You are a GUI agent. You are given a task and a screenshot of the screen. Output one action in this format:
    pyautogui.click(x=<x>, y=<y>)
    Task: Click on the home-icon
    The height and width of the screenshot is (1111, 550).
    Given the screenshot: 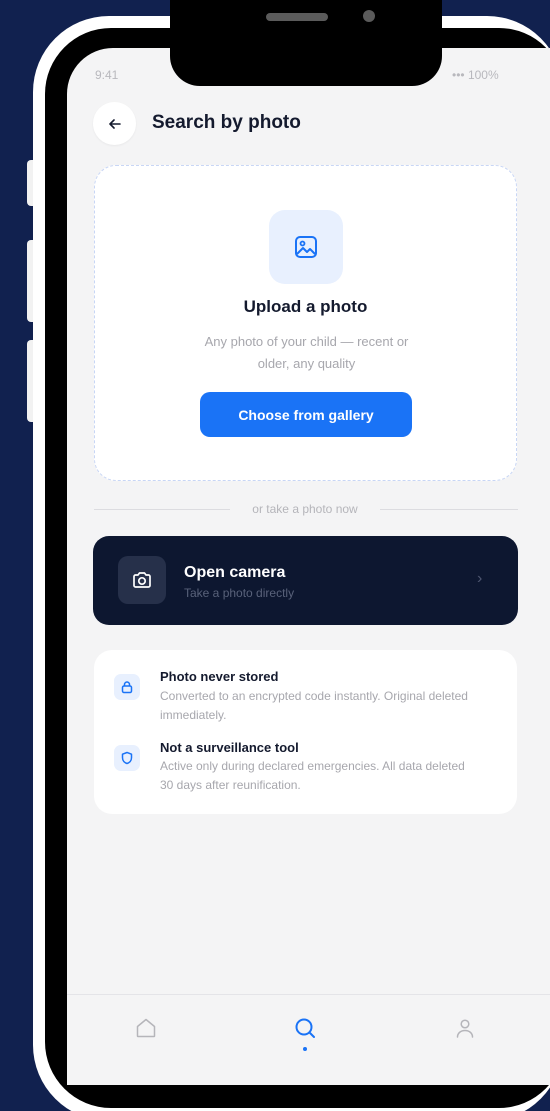 What is the action you would take?
    pyautogui.click(x=146, y=1028)
    